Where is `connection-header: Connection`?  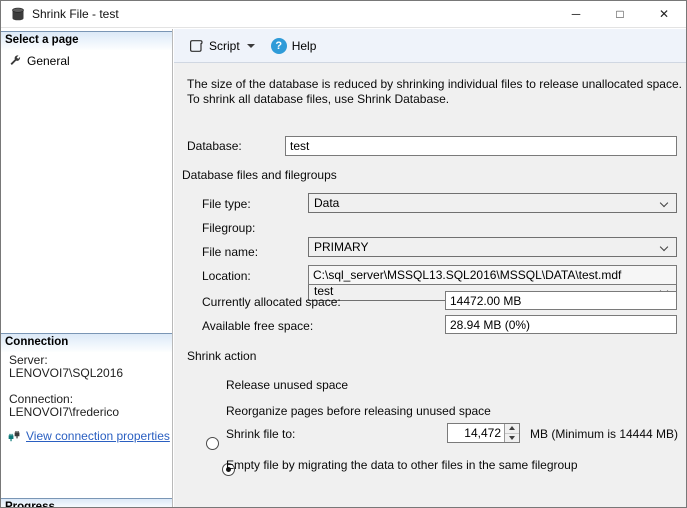
connection-header: Connection is located at coordinates (86, 342).